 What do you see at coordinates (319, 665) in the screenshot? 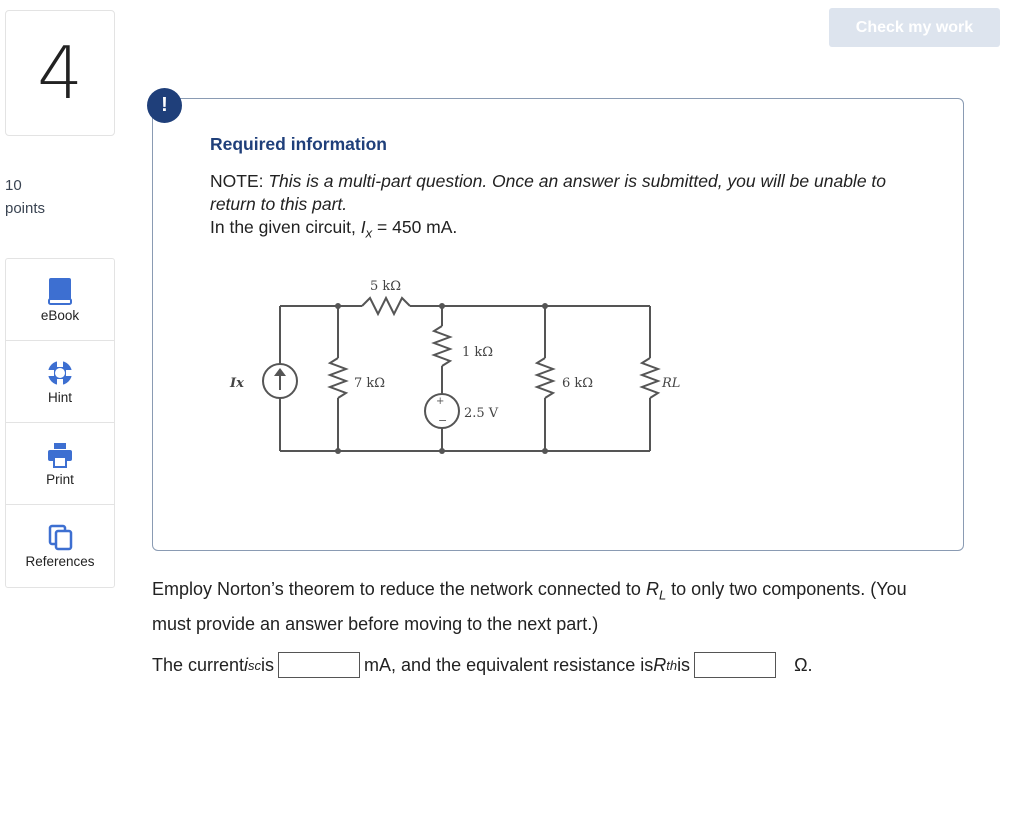
I see `isc-answer-input` at bounding box center [319, 665].